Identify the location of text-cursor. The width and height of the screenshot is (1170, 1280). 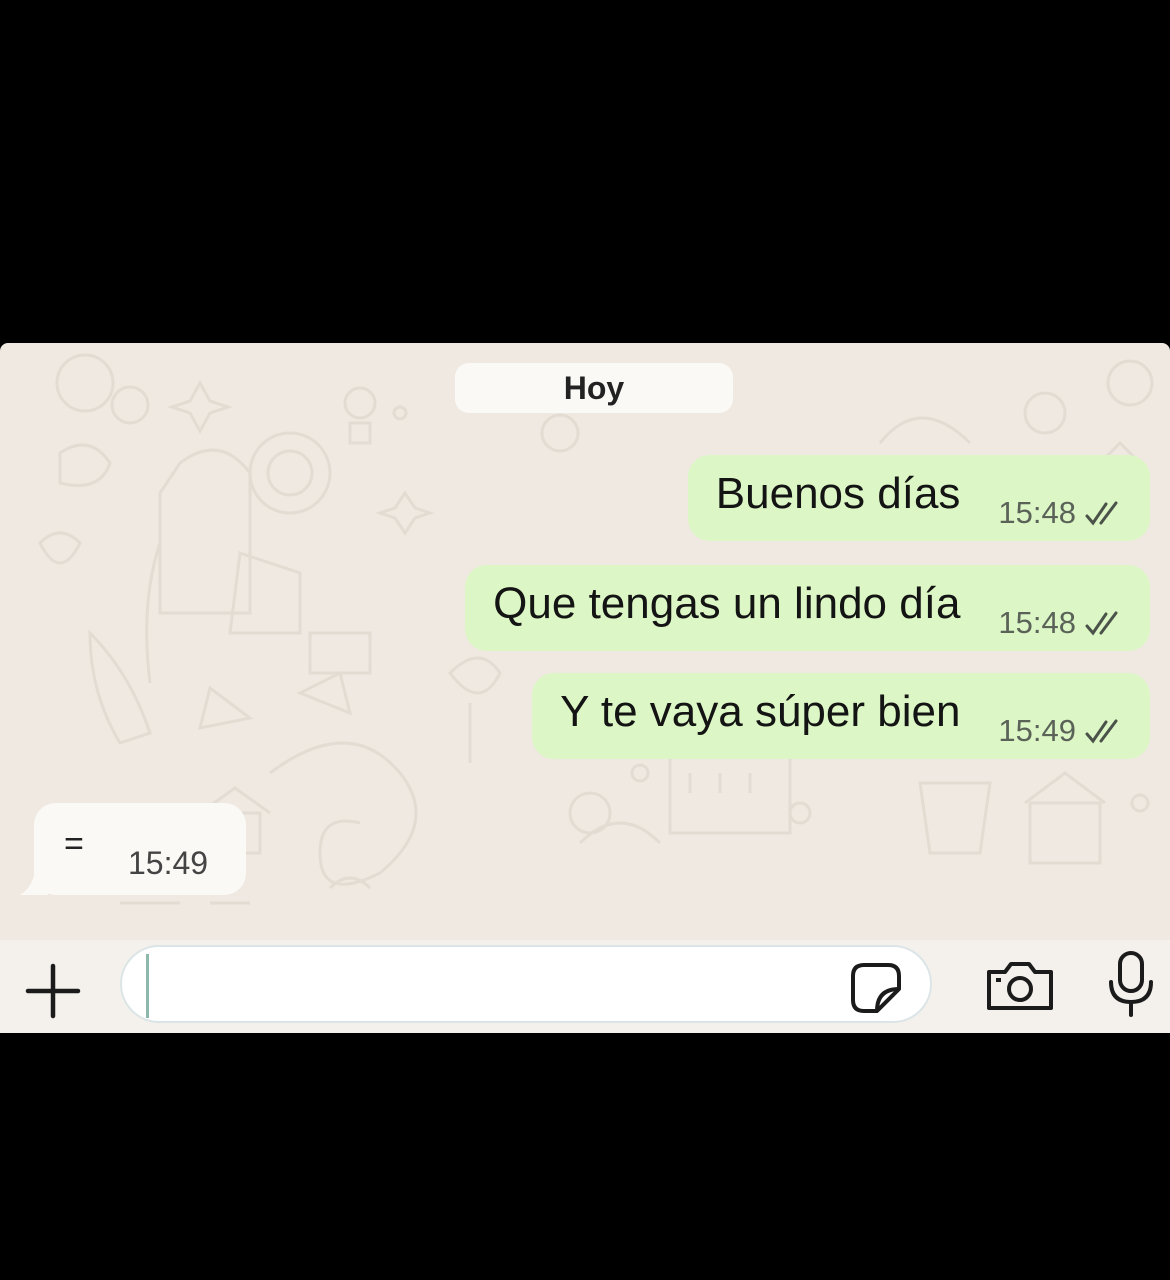
(147, 986).